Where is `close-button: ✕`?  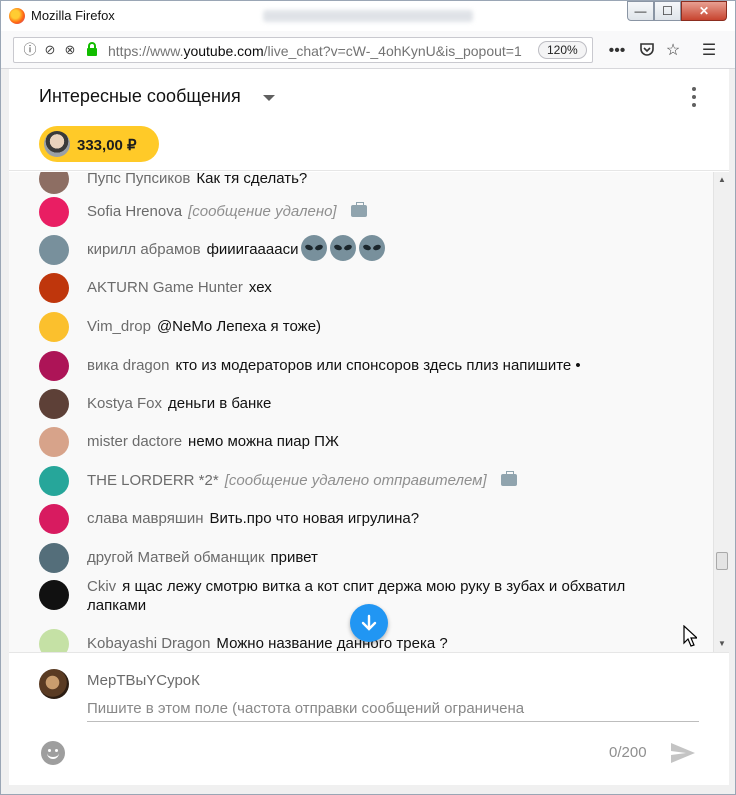 close-button: ✕ is located at coordinates (704, 11).